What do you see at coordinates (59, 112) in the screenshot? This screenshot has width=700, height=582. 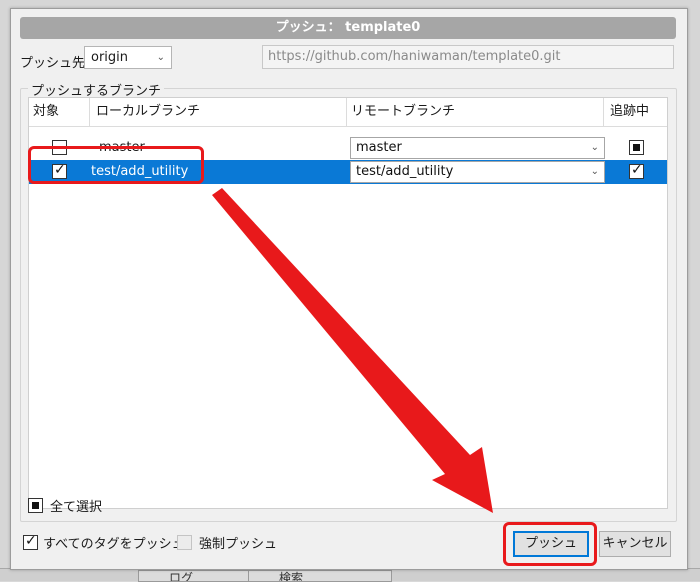 I see `column-header-target: 対象` at bounding box center [59, 112].